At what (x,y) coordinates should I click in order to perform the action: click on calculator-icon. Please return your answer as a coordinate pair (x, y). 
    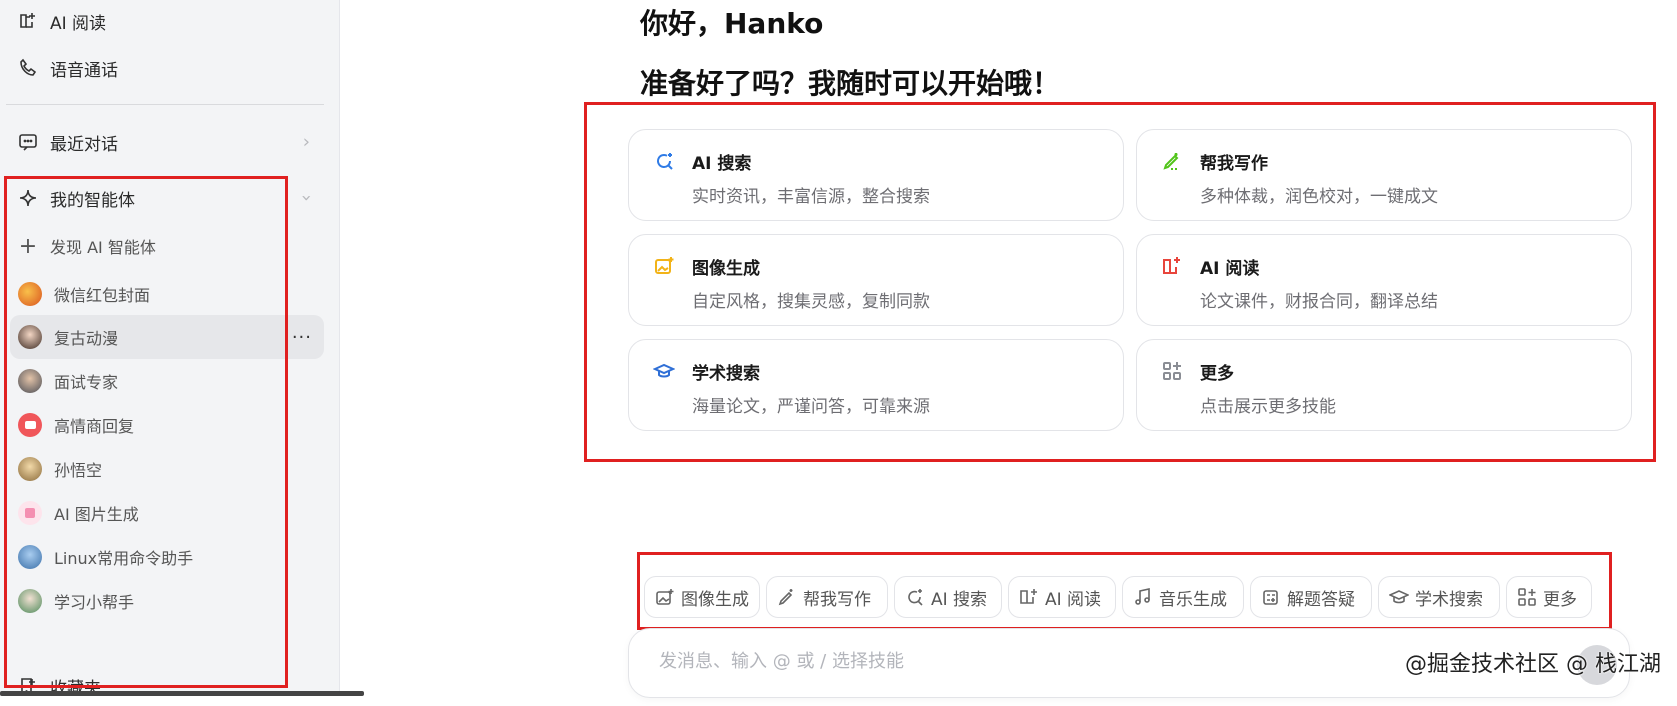
    Looking at the image, I should click on (1270, 597).